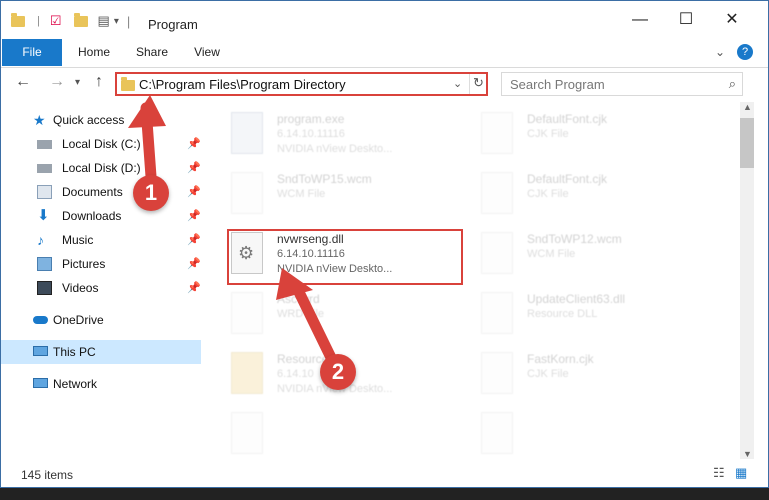  What do you see at coordinates (384, 494) in the screenshot?
I see `taskbar` at bounding box center [384, 494].